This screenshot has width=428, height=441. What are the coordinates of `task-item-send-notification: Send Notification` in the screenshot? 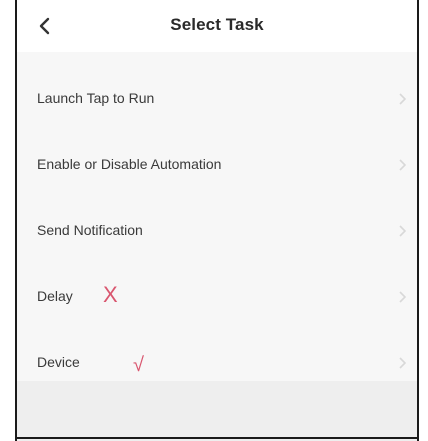 It's located at (217, 231).